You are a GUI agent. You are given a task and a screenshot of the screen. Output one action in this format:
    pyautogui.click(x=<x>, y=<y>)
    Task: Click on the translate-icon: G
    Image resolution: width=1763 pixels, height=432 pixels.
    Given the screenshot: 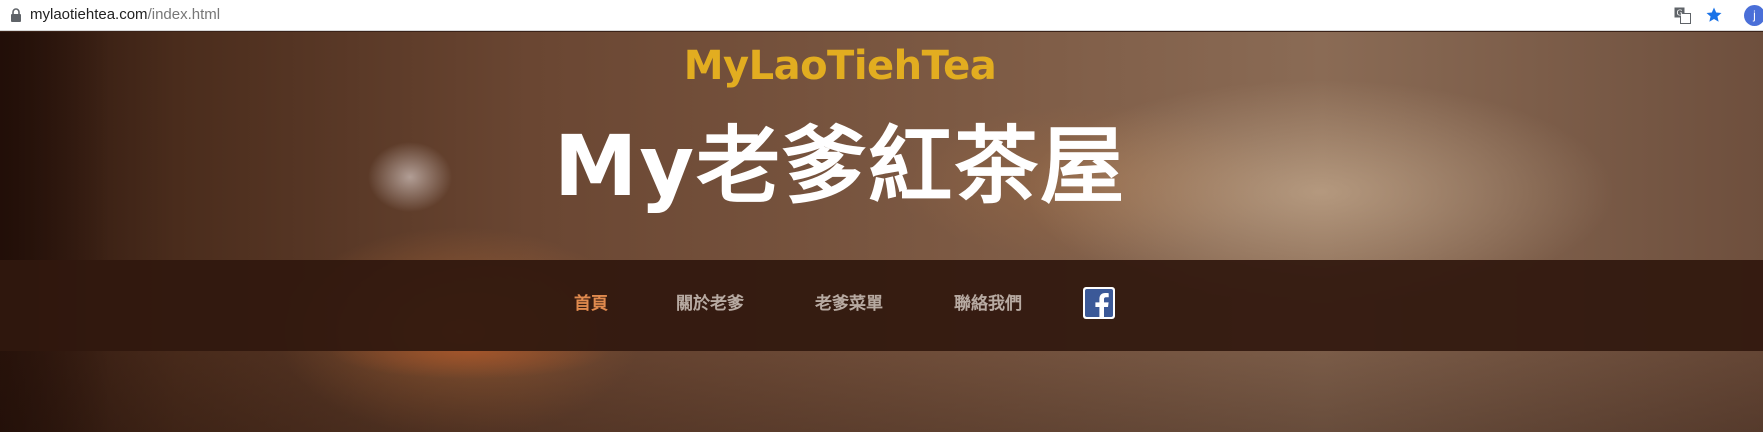 What is the action you would take?
    pyautogui.click(x=1682, y=15)
    